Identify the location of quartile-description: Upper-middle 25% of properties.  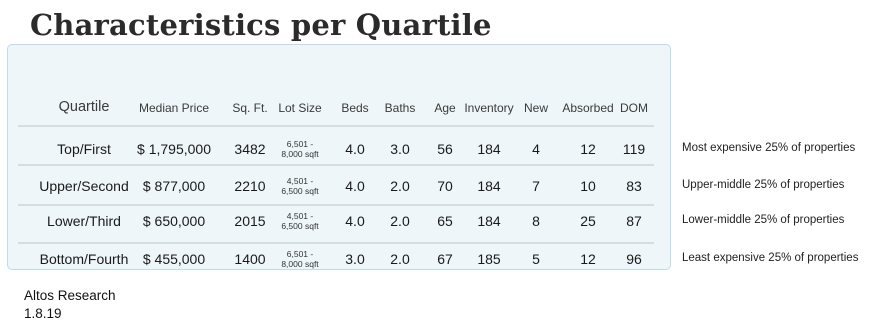
(763, 185).